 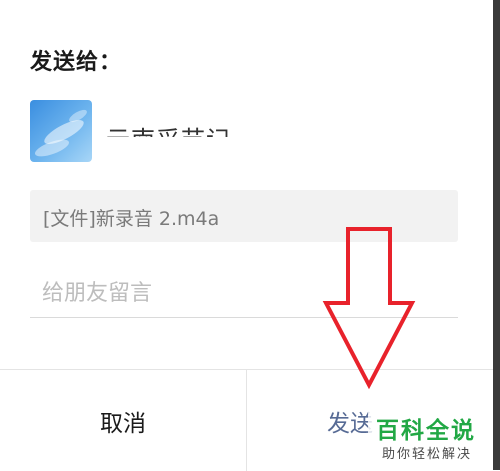 What do you see at coordinates (427, 454) in the screenshot?
I see `watermark-subtitle: 助你轻松解决` at bounding box center [427, 454].